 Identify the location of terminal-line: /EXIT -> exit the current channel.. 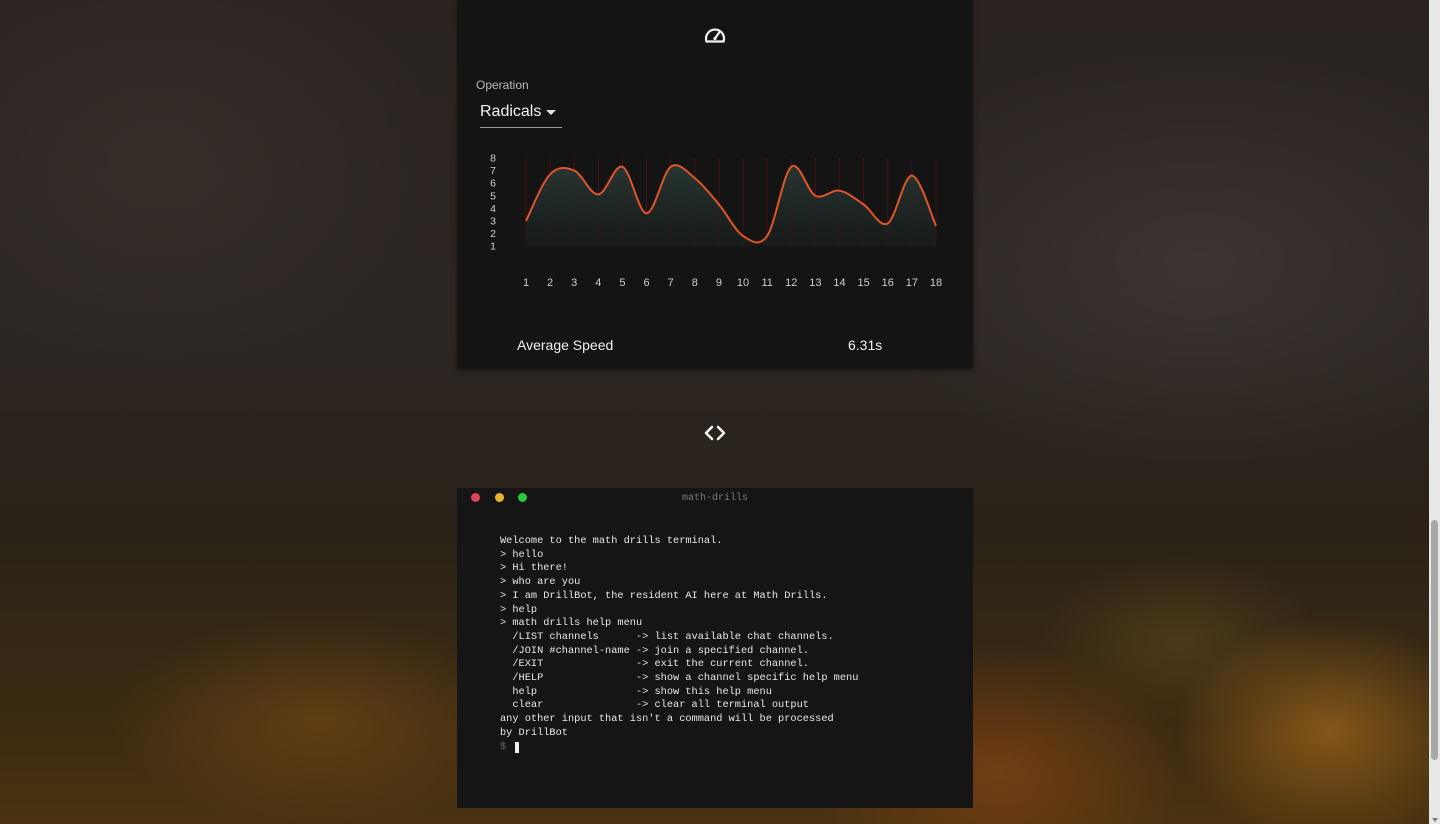
(654, 664).